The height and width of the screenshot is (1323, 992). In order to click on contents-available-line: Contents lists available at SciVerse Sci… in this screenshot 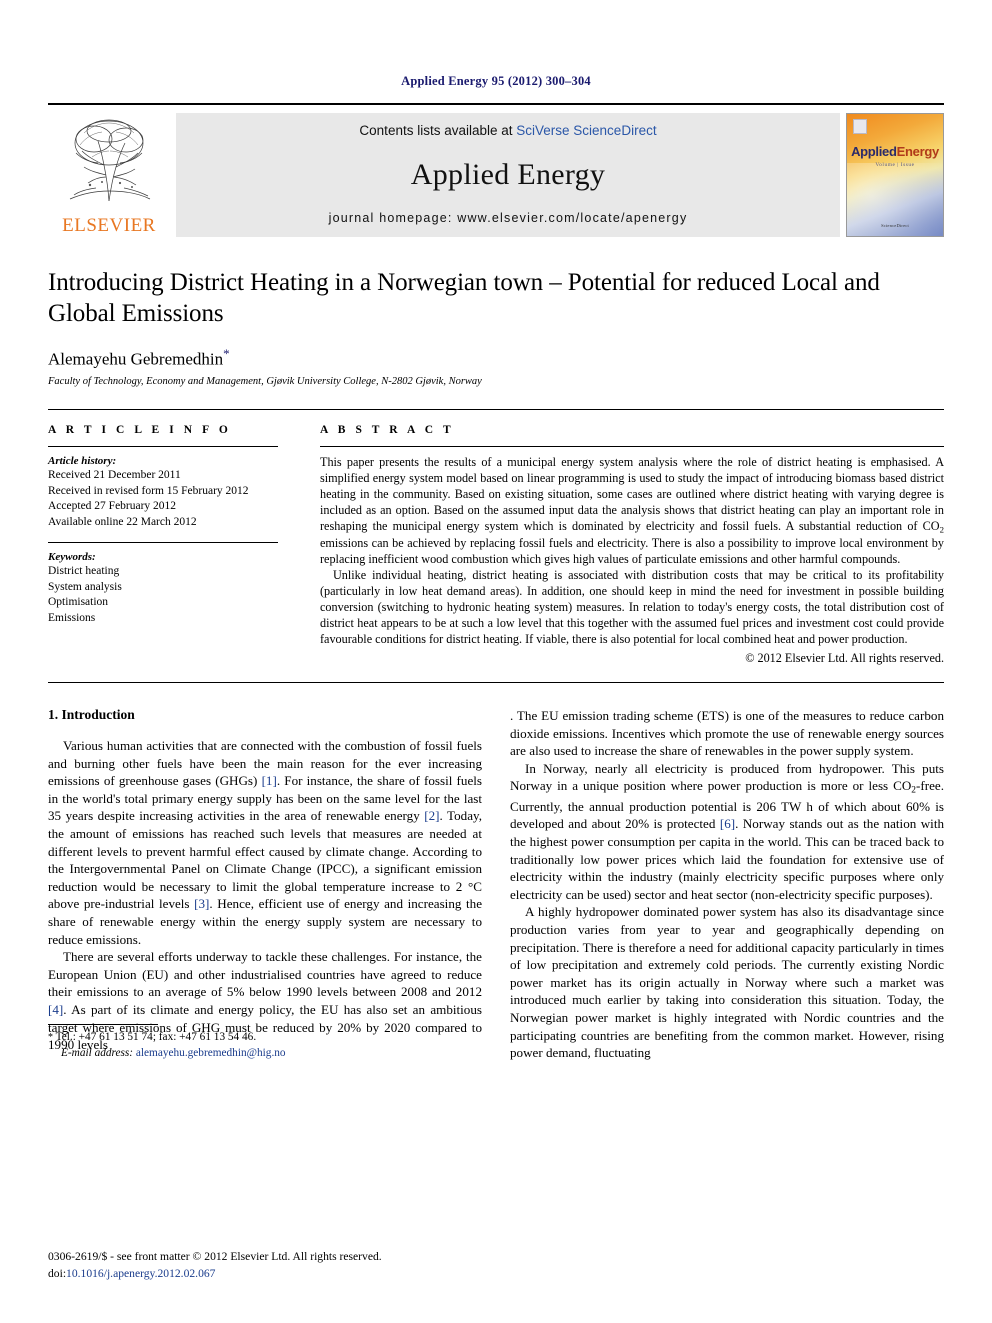, I will do `click(507, 130)`.